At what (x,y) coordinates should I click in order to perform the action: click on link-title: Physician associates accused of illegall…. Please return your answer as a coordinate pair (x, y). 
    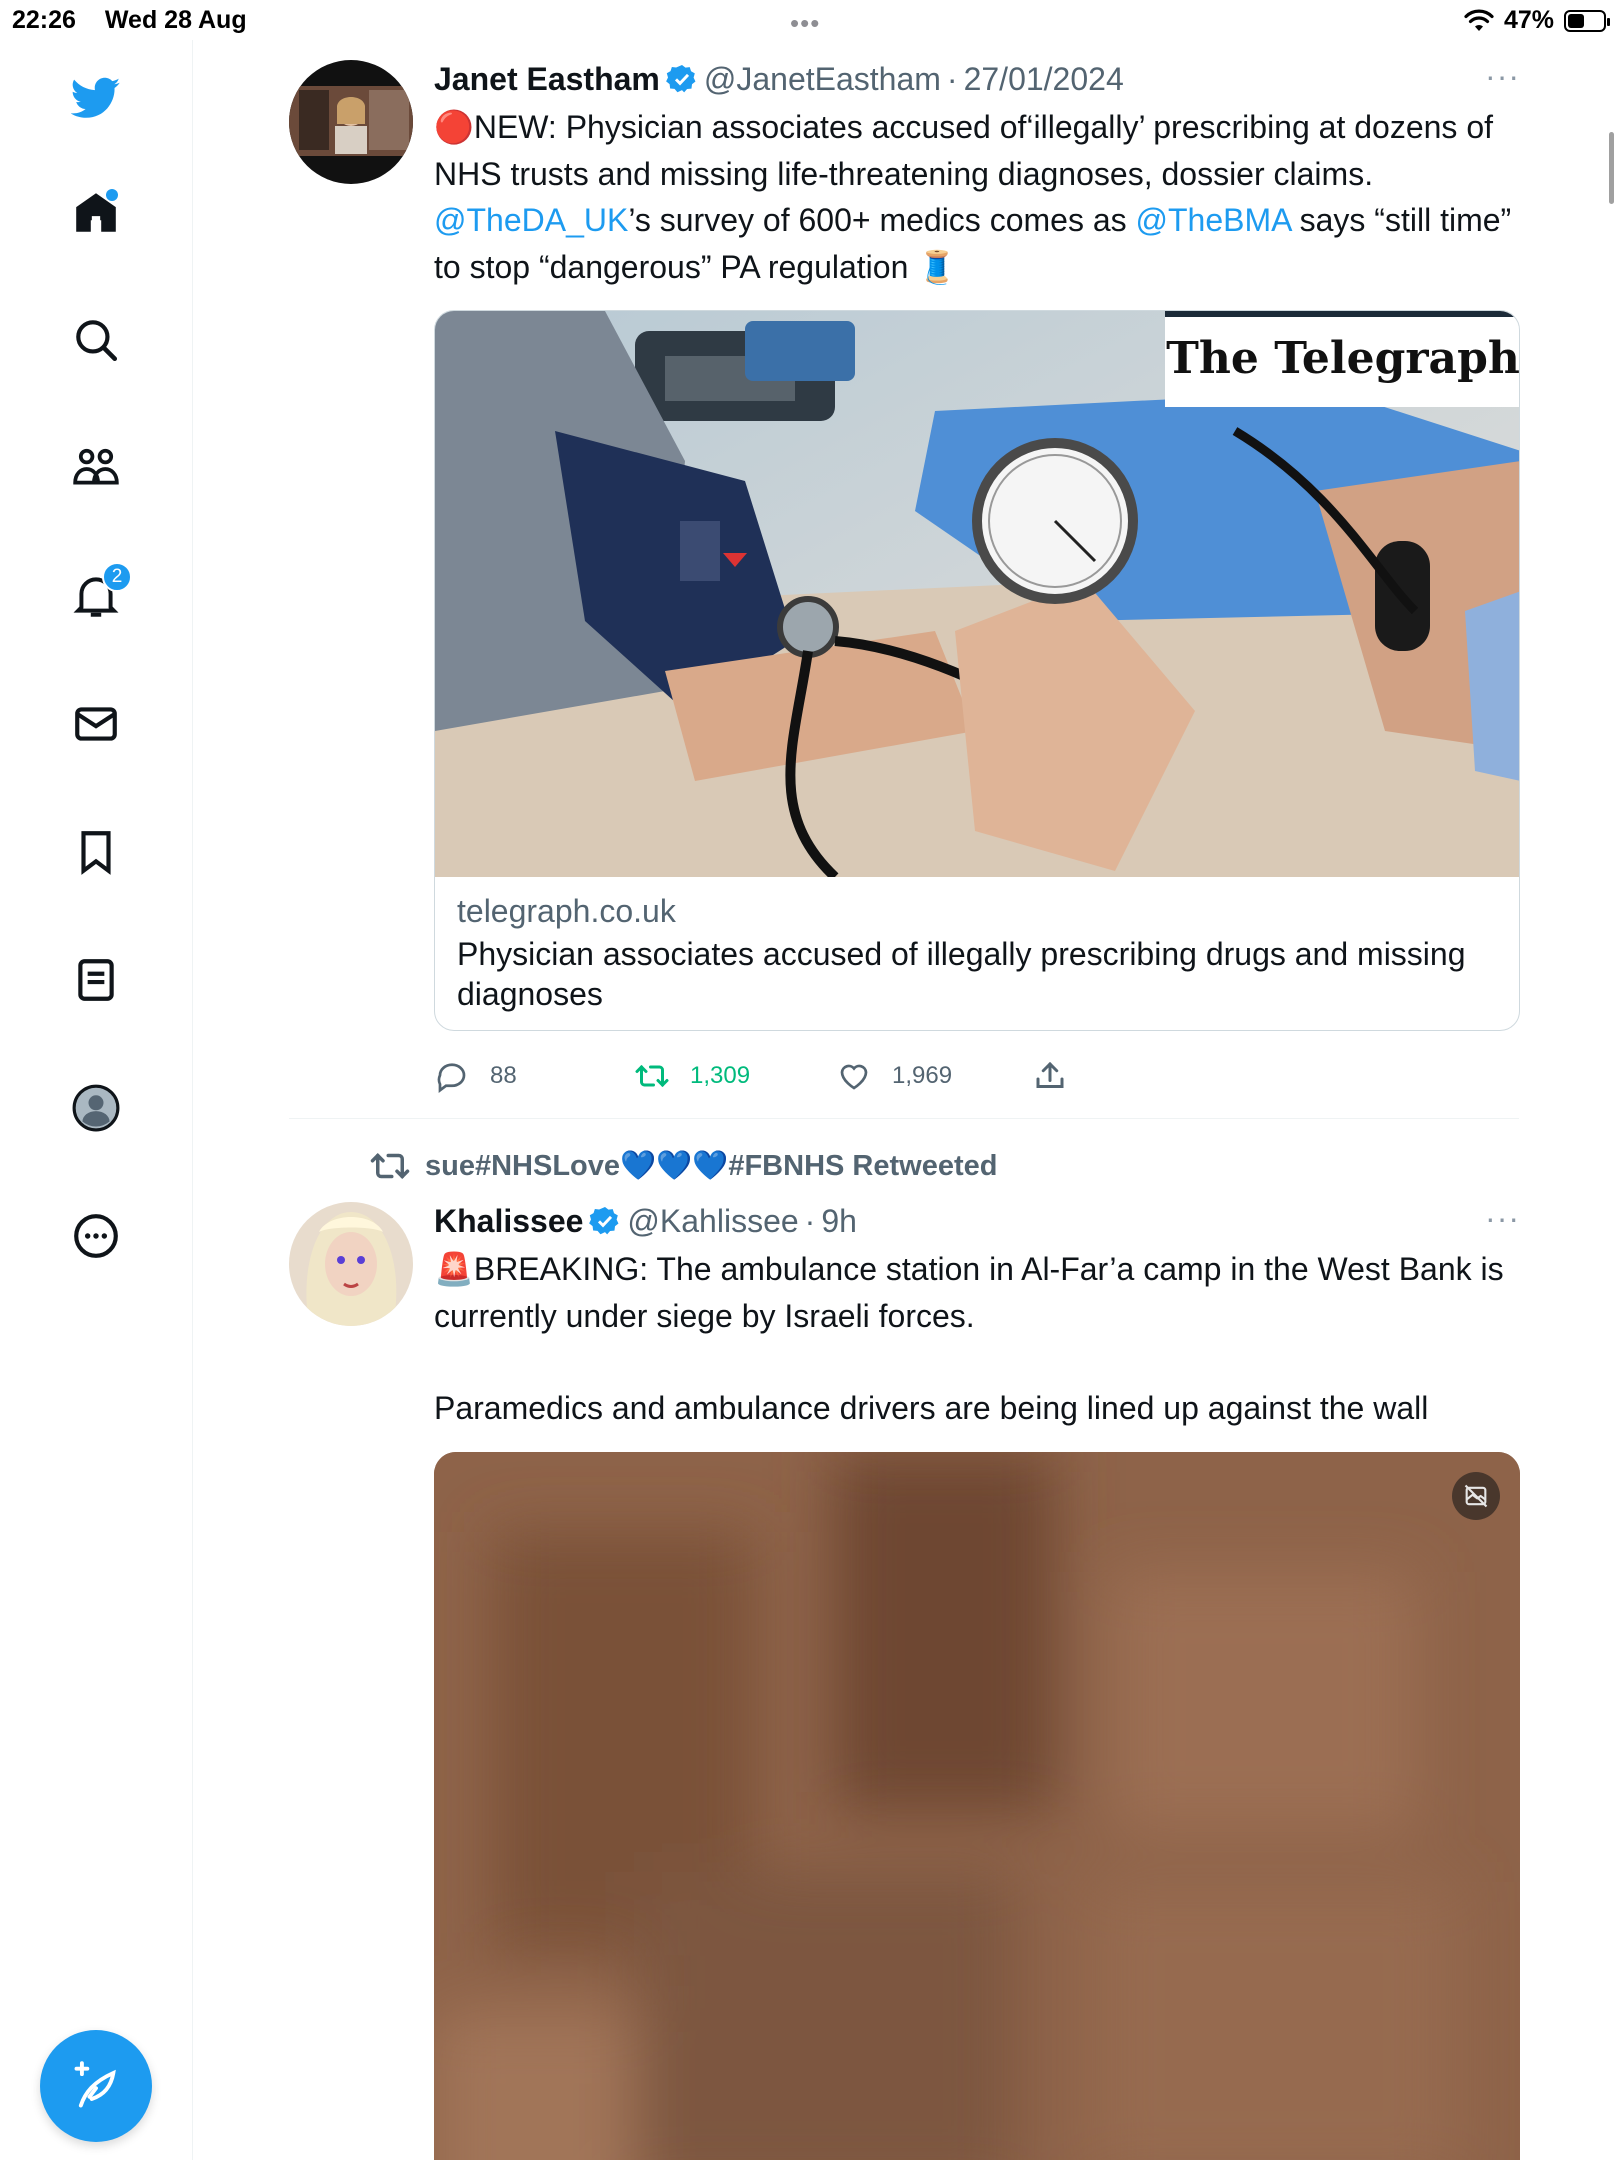
    Looking at the image, I should click on (961, 974).